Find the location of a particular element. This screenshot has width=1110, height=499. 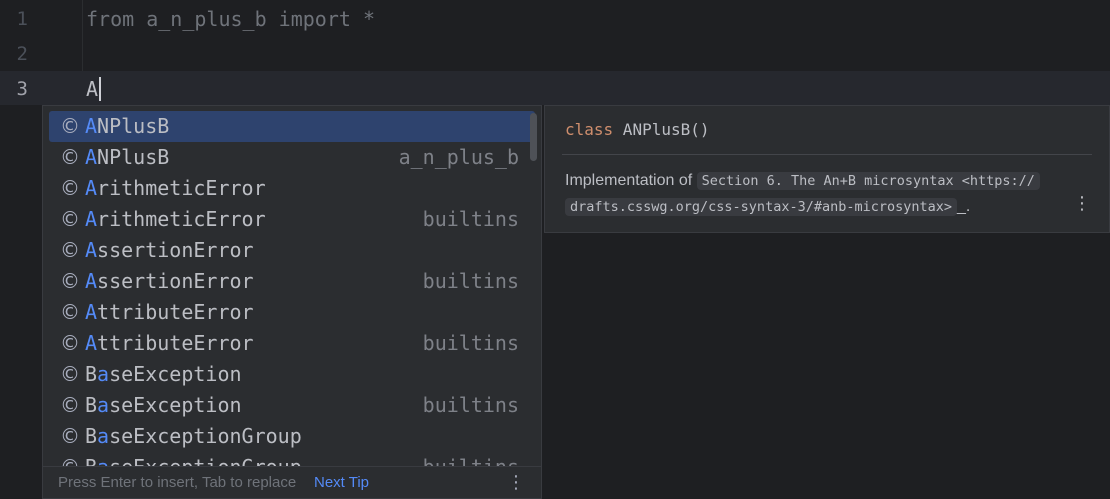

doc-divider is located at coordinates (827, 154).